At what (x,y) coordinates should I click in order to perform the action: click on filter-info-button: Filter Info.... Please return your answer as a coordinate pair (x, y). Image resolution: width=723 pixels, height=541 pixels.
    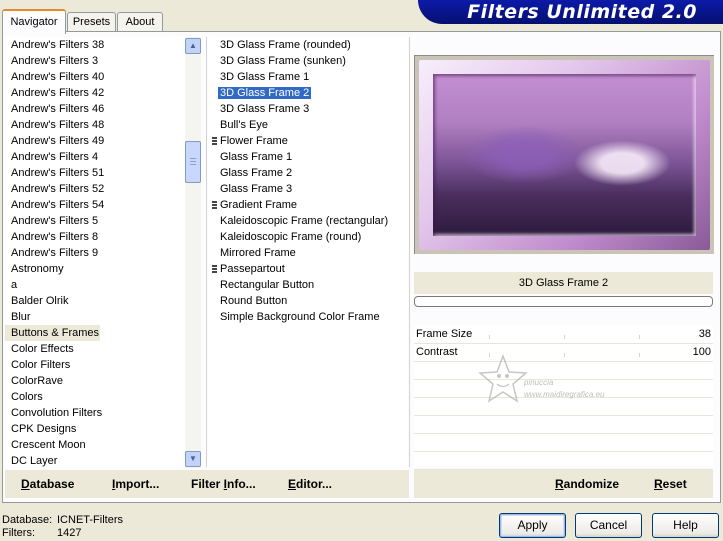
    Looking at the image, I should click on (223, 484).